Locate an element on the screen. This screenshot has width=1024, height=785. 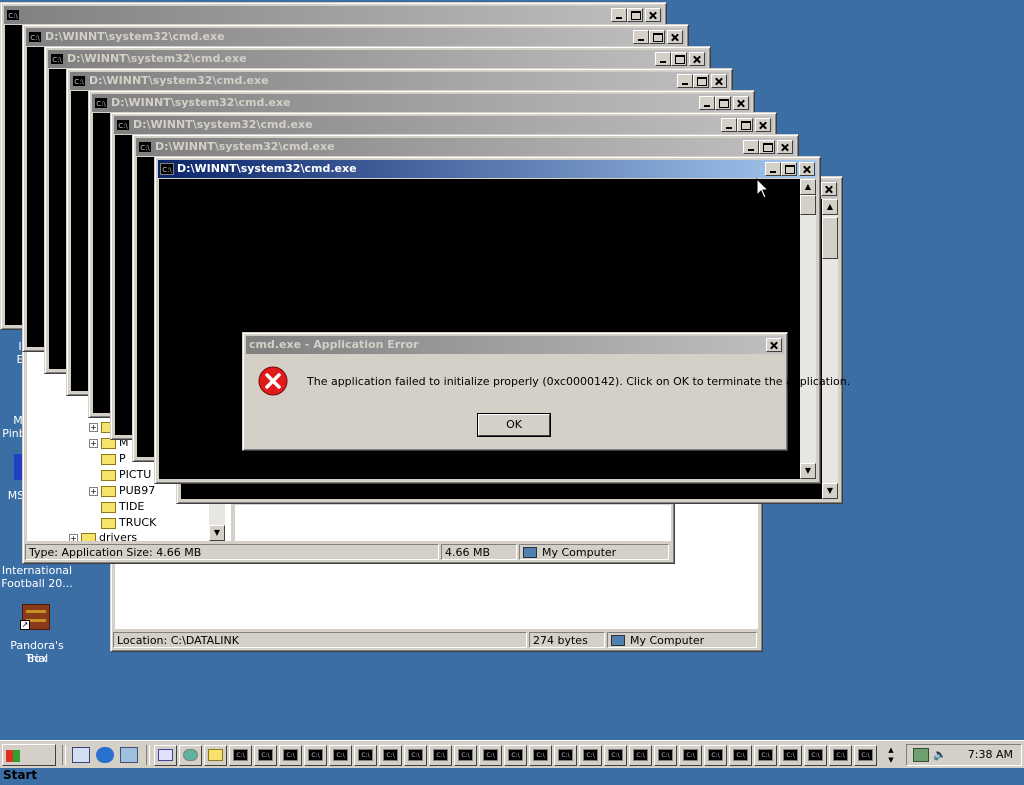
taskbar-button-network is located at coordinates (190, 755).